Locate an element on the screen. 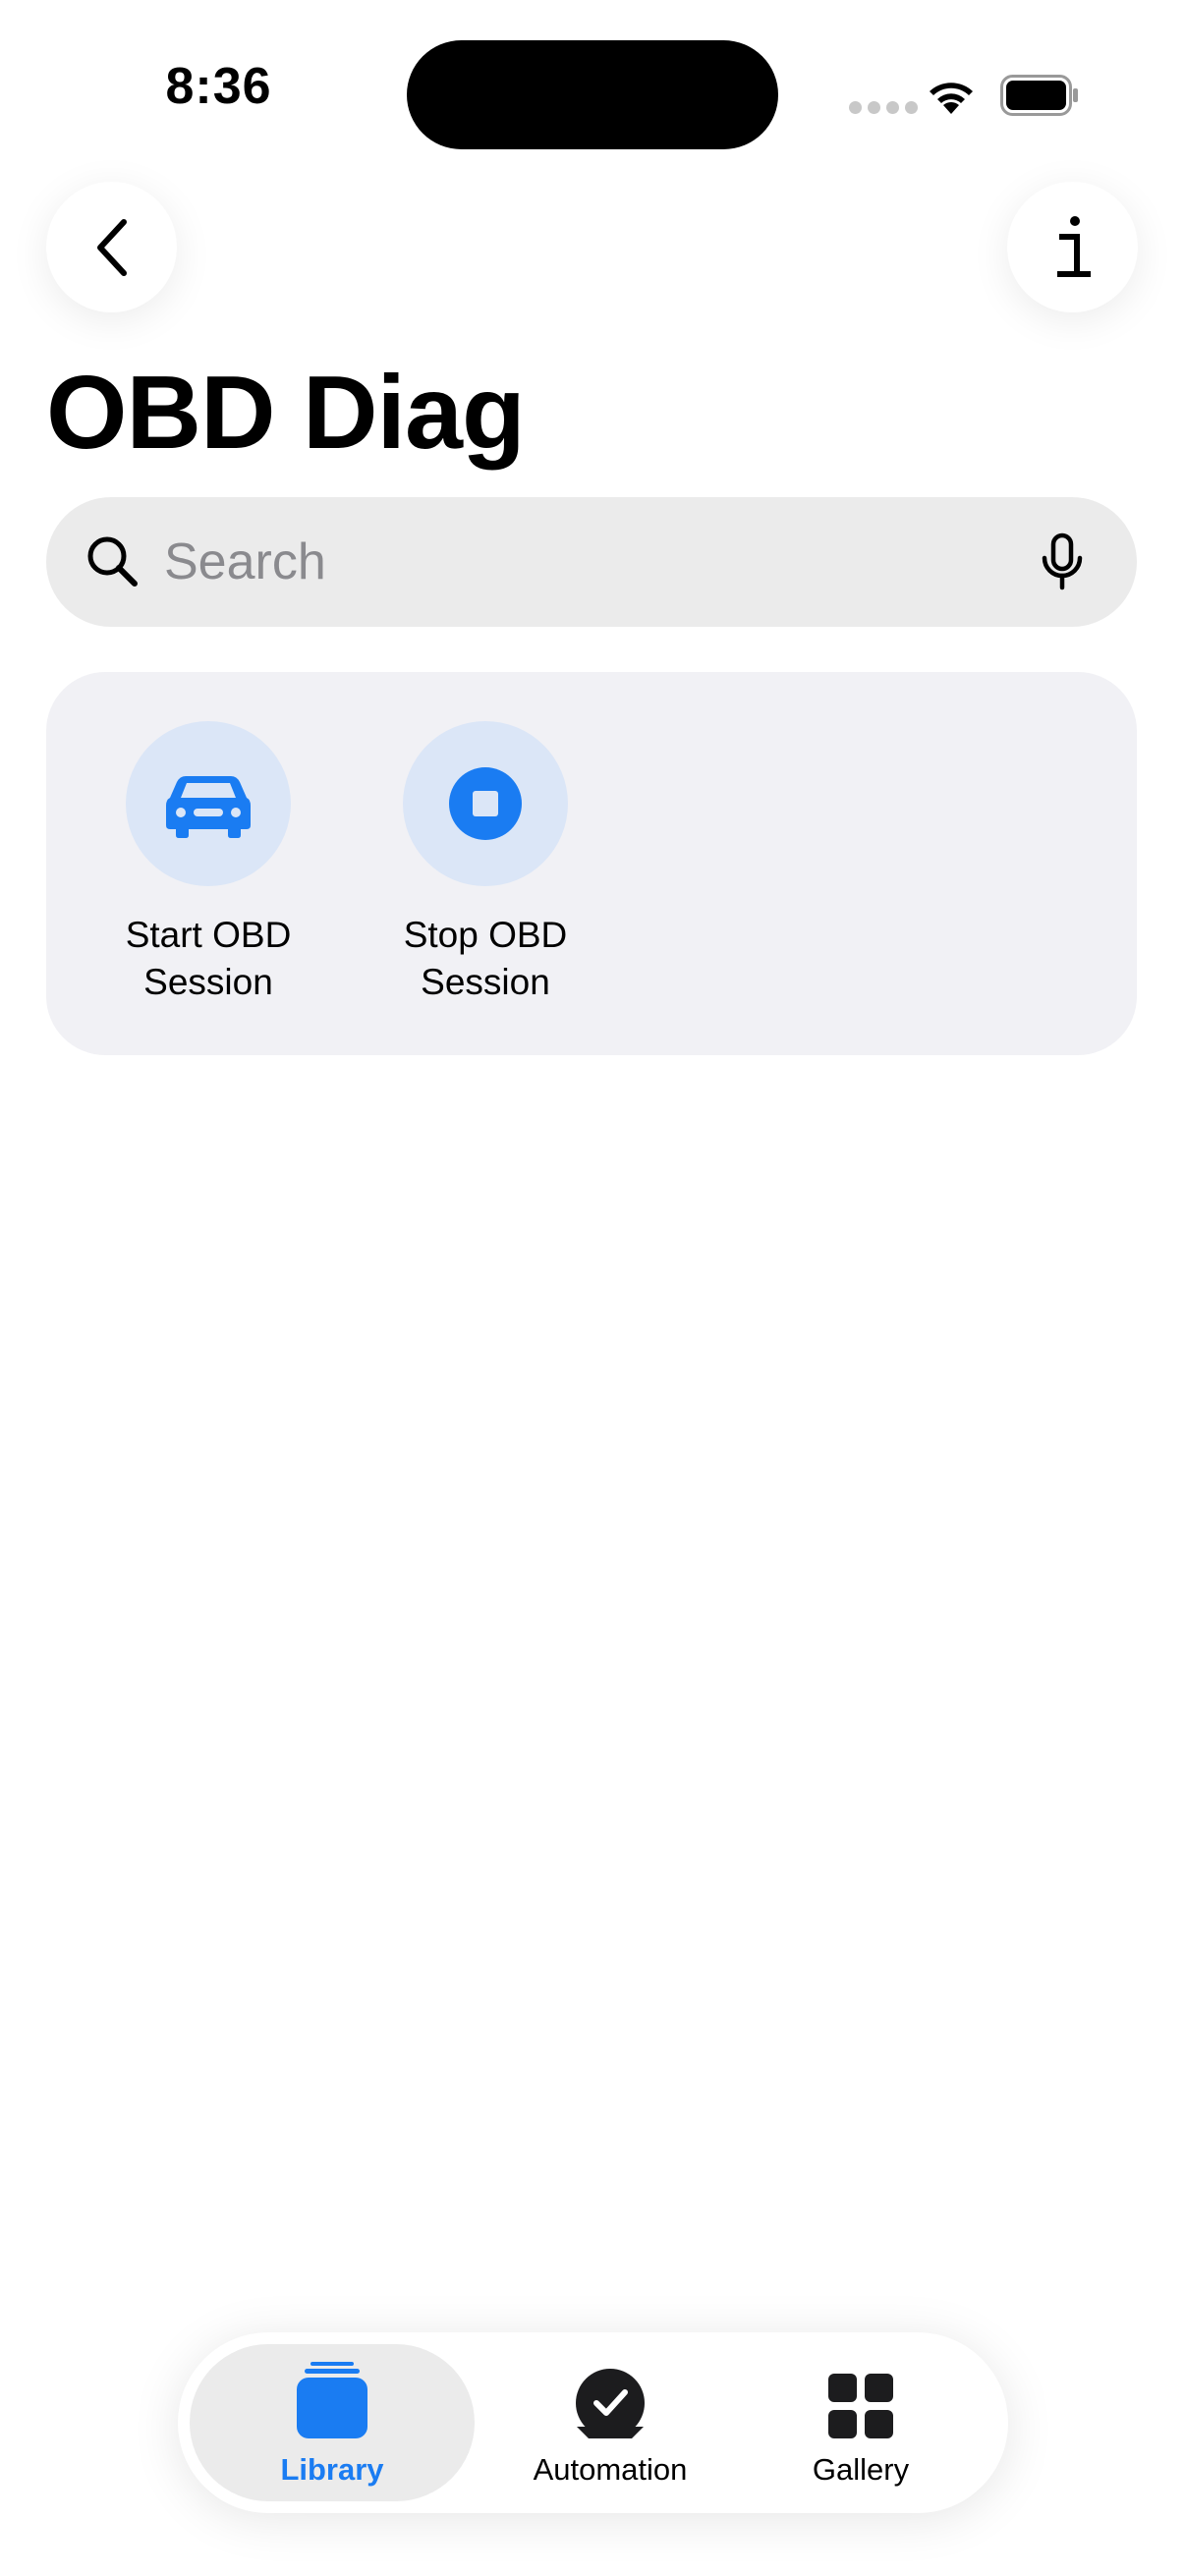 The height and width of the screenshot is (2576, 1185). search-icon is located at coordinates (113, 561).